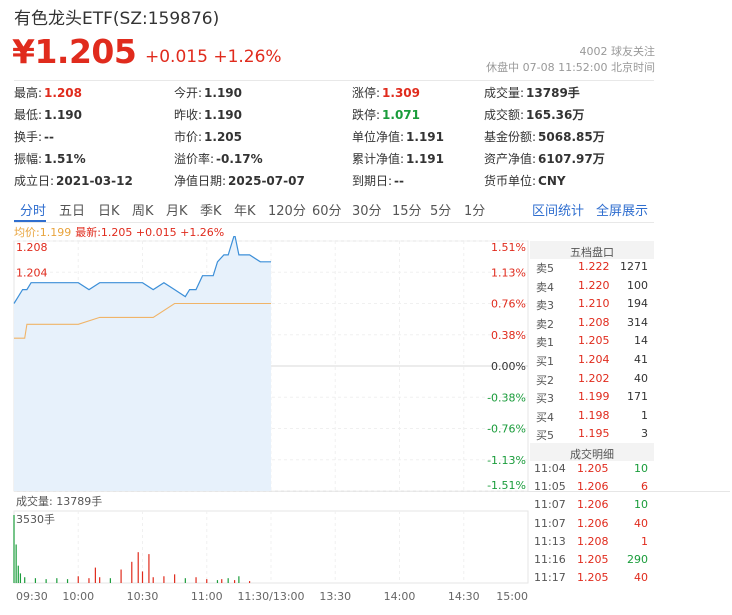 This screenshot has width=732, height=615. Describe the element at coordinates (544, 158) in the screenshot. I see `stat-cell: 资产净值: 6107.97万` at that location.